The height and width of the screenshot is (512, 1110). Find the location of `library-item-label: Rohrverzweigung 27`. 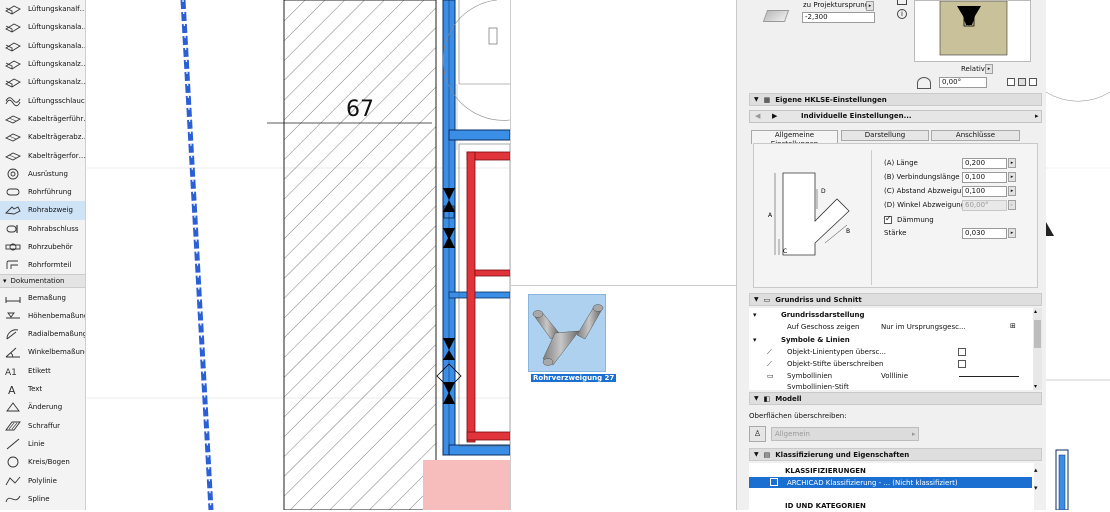

library-item-label: Rohrverzweigung 27 is located at coordinates (574, 378).